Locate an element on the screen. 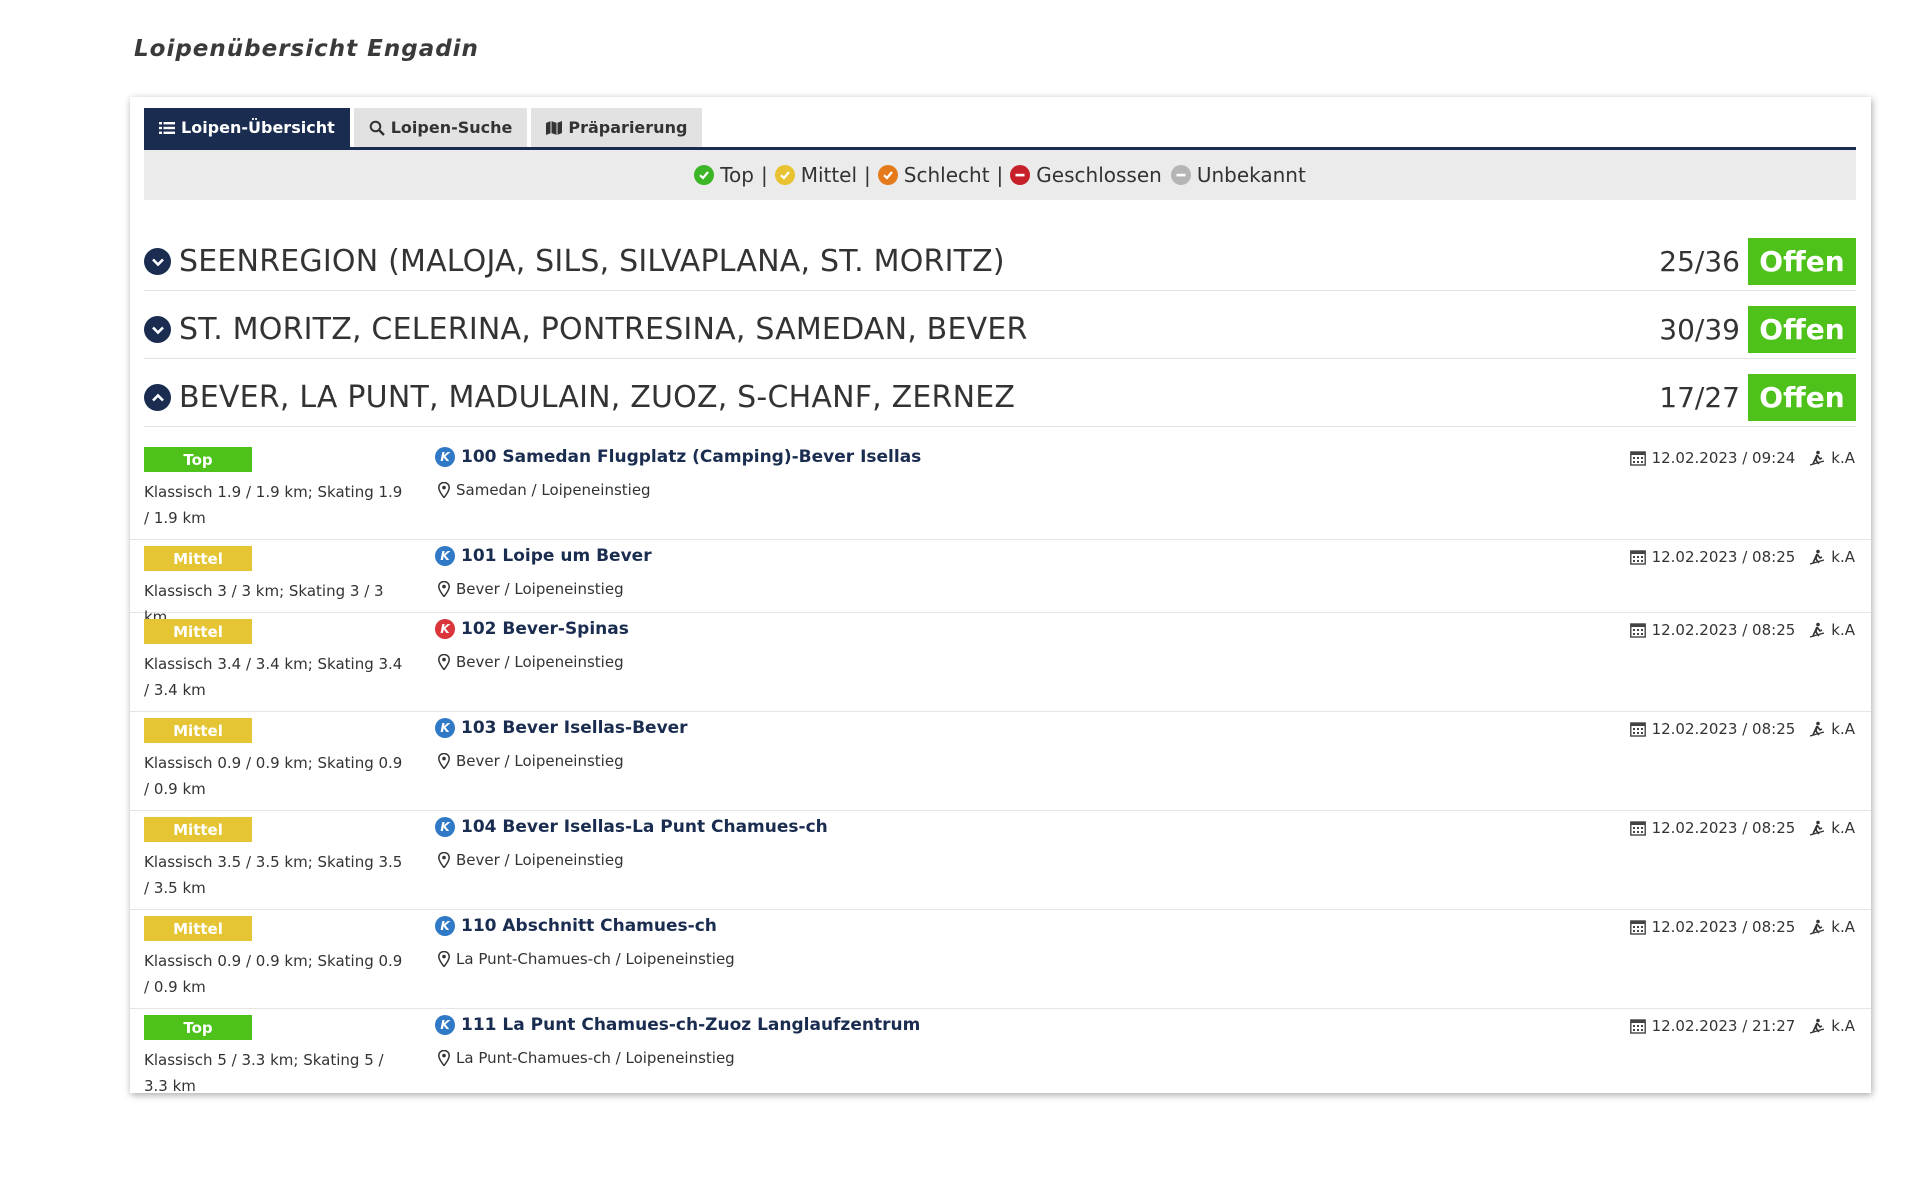  trail-link: K 101 Loipe um Bever is located at coordinates (543, 556).